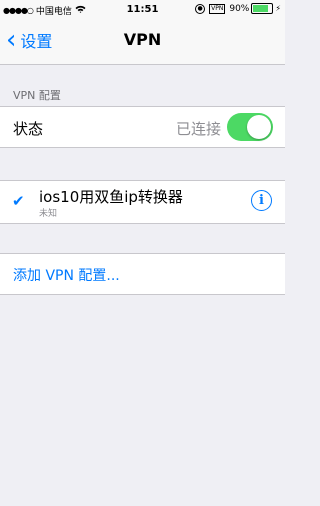  I want to click on status-bar: ●●●●○ 中国电信 11:51 ● VPN 90% ⚡, so click(142, 10).